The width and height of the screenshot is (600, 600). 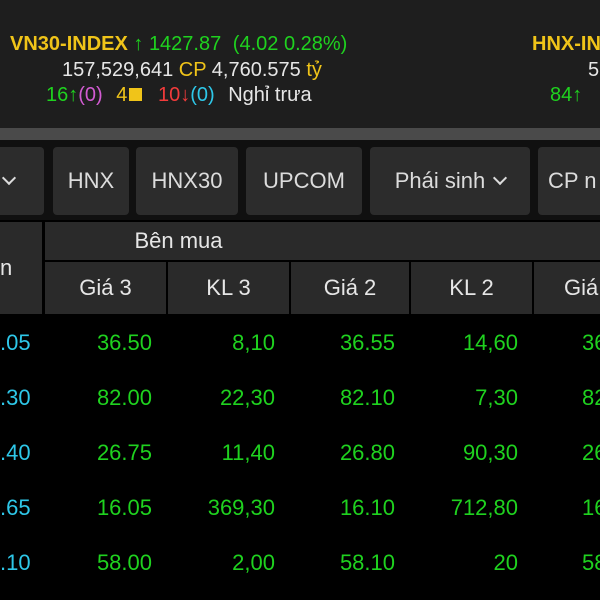 What do you see at coordinates (350, 562) in the screenshot?
I see `cell-price2: 58.10` at bounding box center [350, 562].